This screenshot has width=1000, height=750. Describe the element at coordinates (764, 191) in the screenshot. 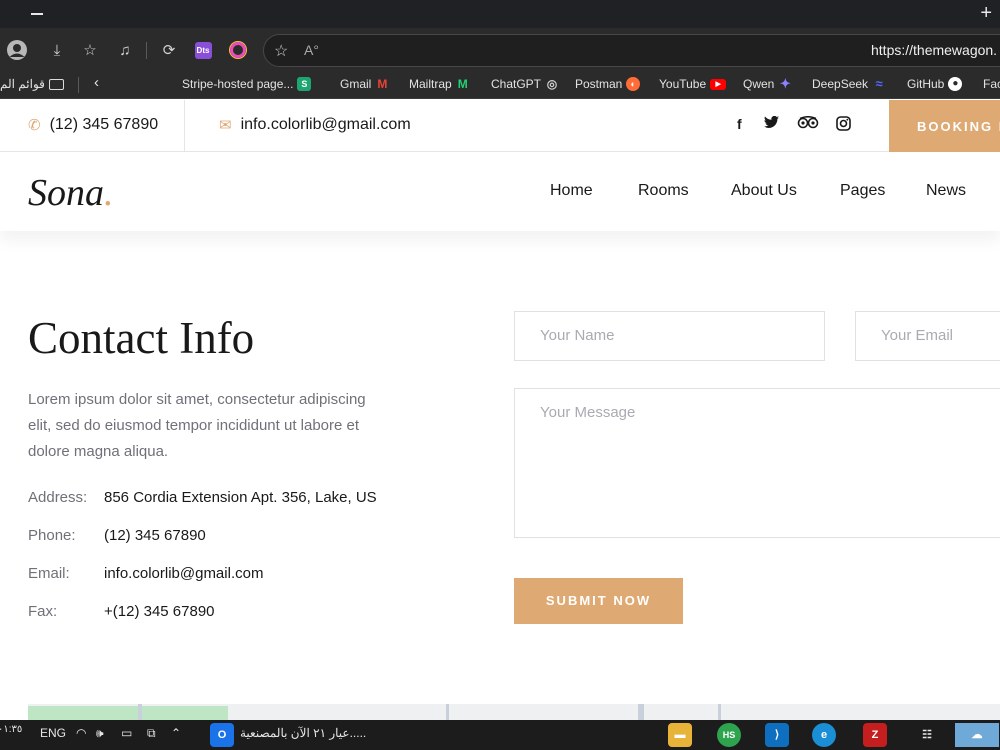

I see `nav-about-us: About Us` at that location.